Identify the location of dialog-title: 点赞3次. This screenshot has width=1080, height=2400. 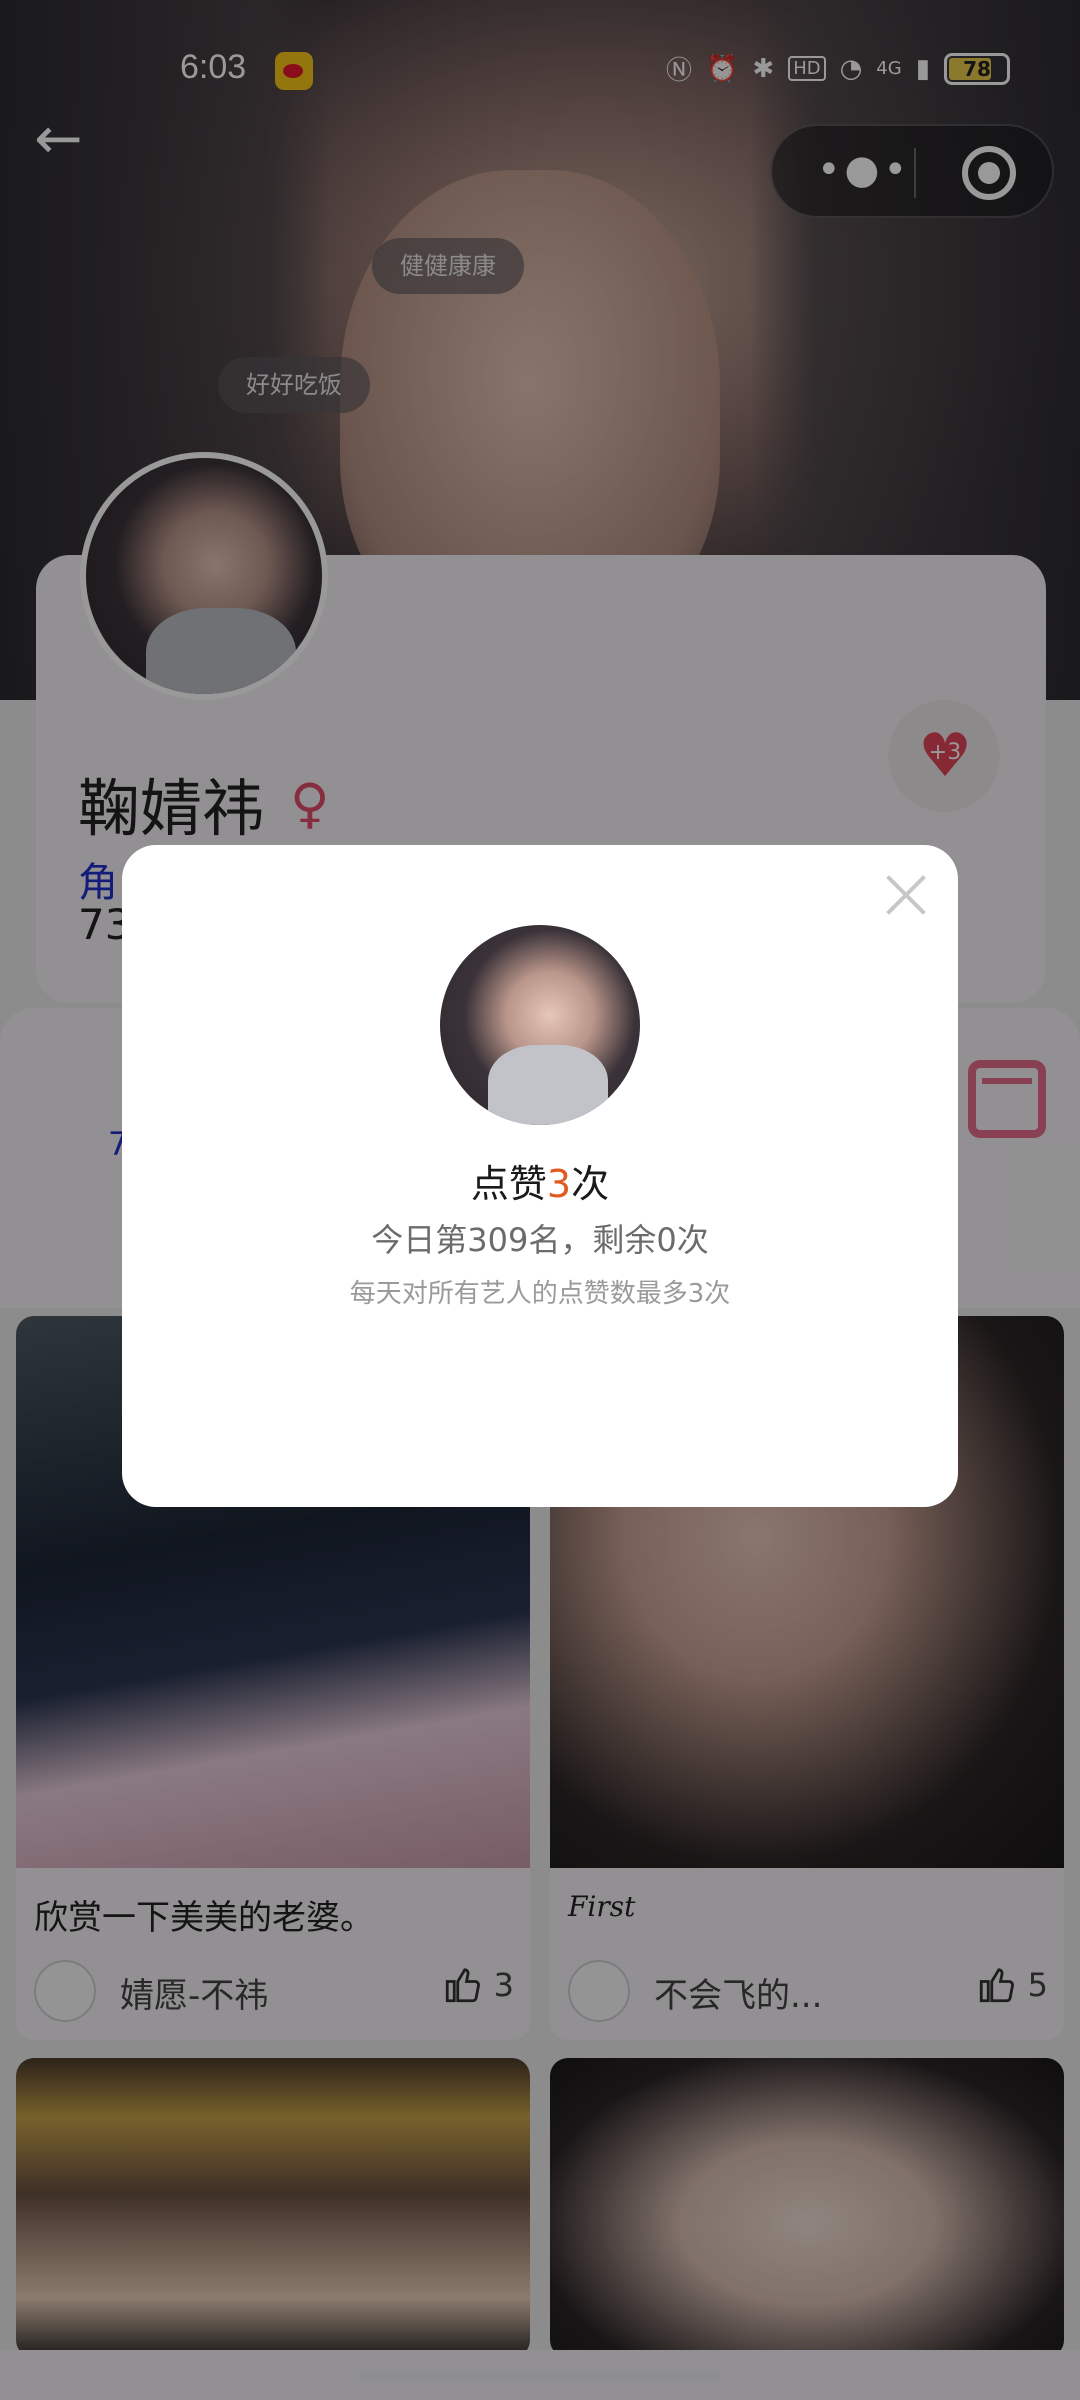
(540, 1180).